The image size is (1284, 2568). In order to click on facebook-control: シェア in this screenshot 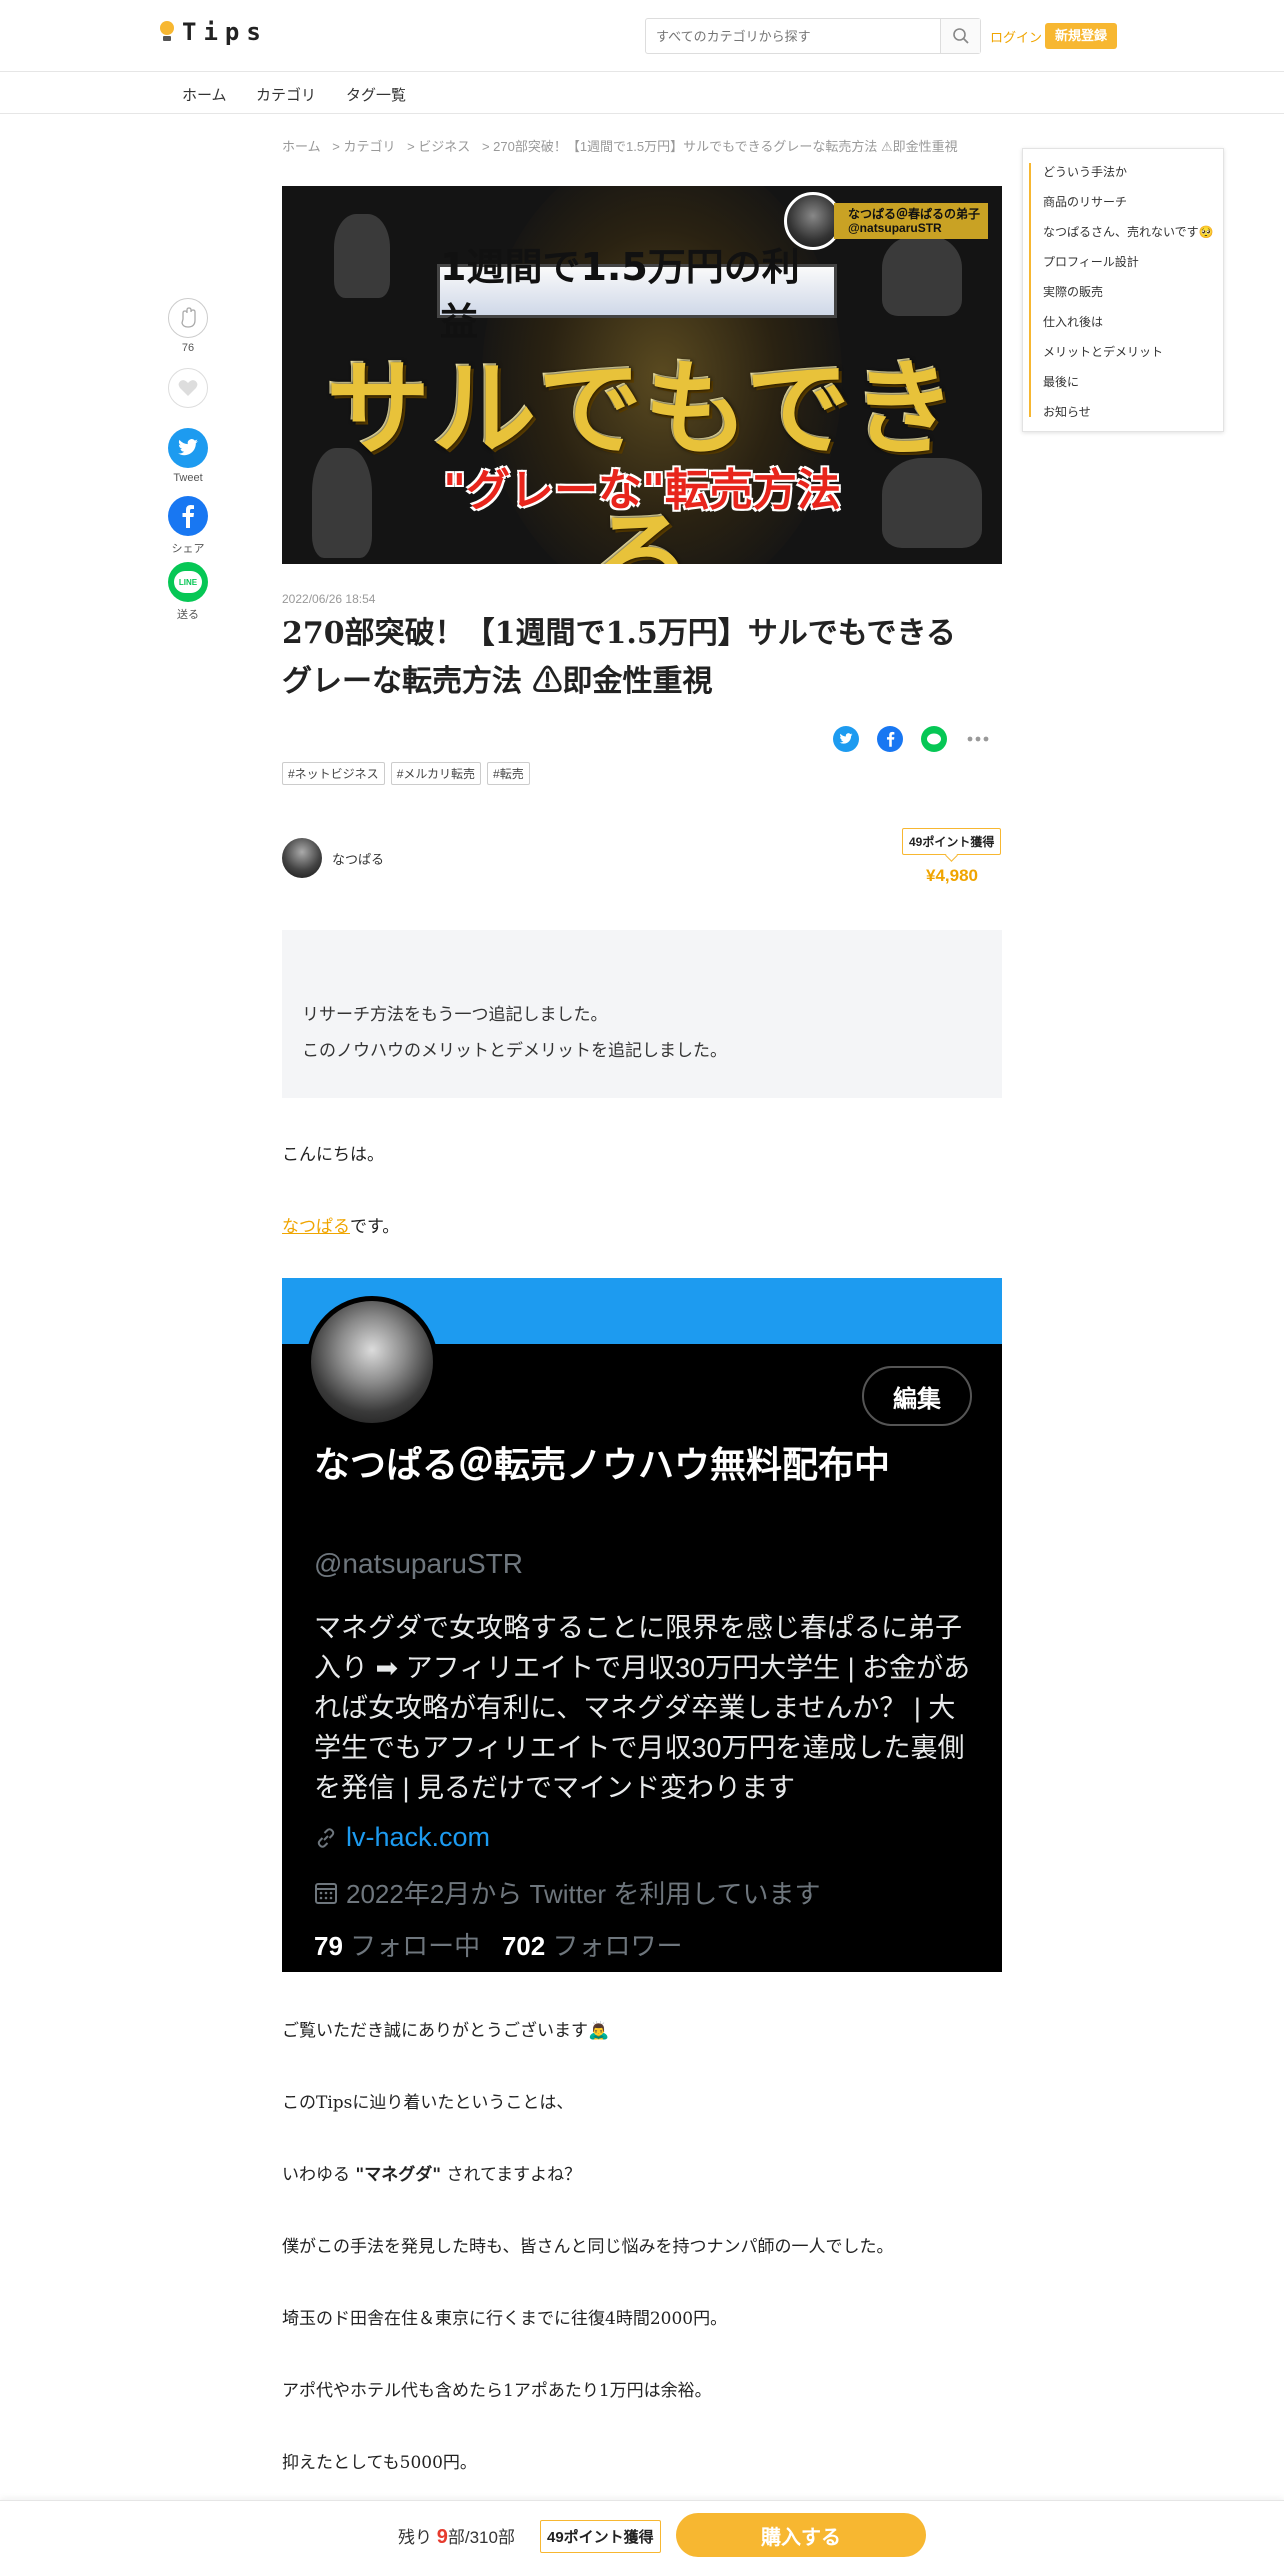, I will do `click(188, 526)`.